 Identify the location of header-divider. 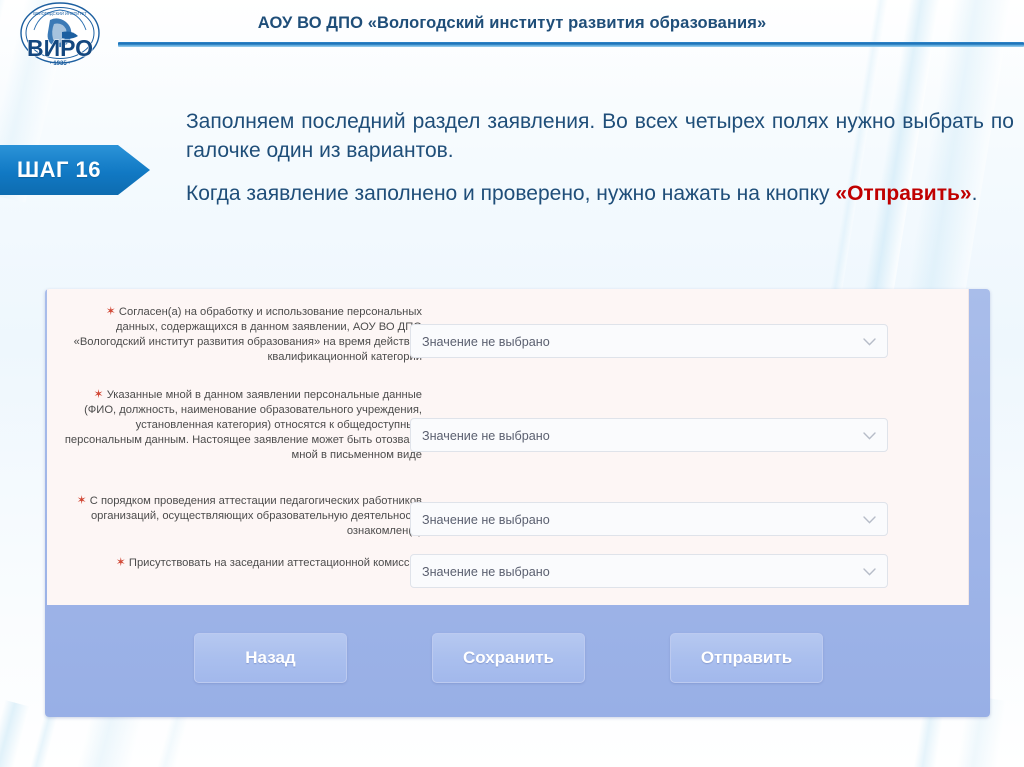
(571, 44).